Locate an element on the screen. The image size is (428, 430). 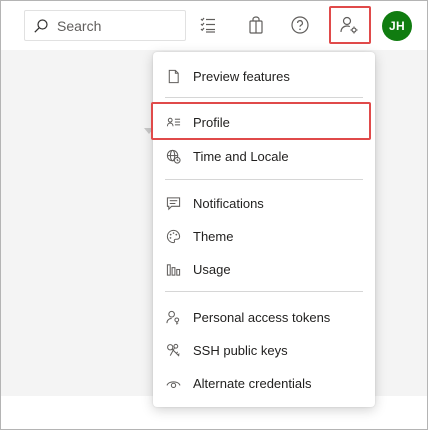
avatar-initials: JH is located at coordinates (397, 26).